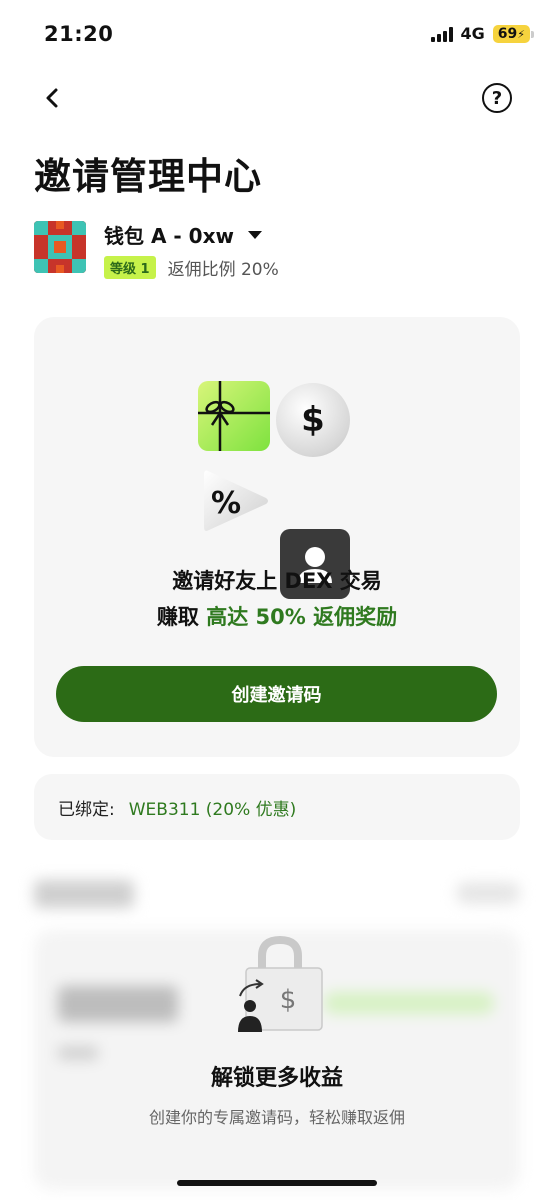 The width and height of the screenshot is (554, 1200). Describe the element at coordinates (254, 234) in the screenshot. I see `caret-down-icon` at that location.